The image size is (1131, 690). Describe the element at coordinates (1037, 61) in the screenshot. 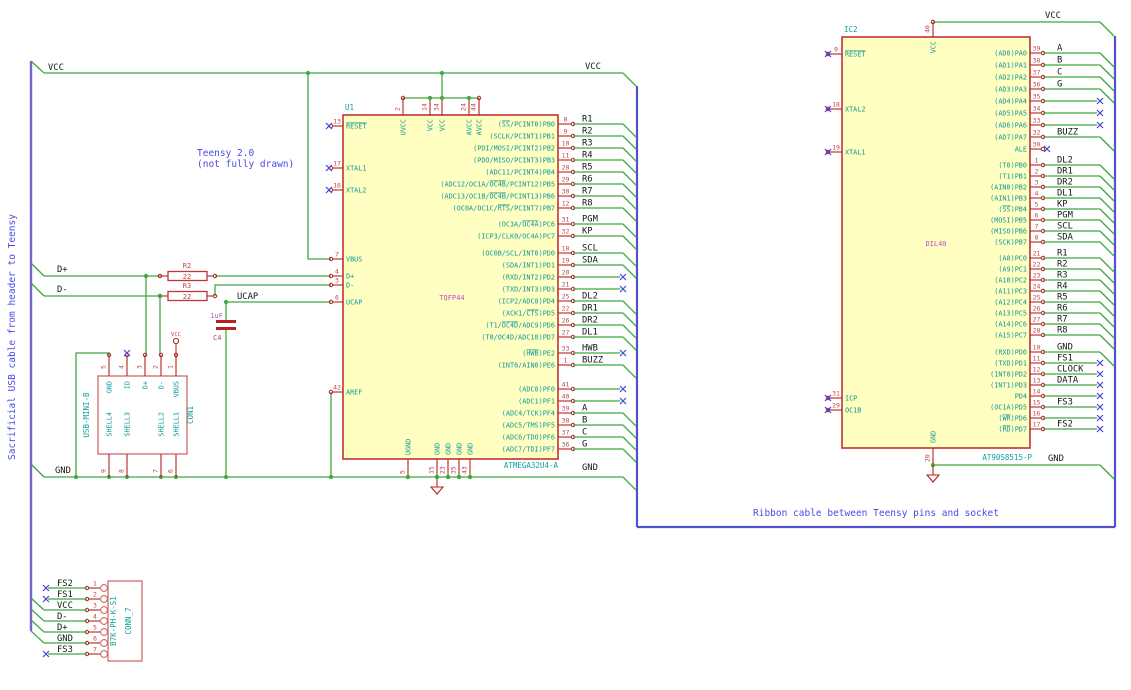

I see `pin-number: 38` at that location.